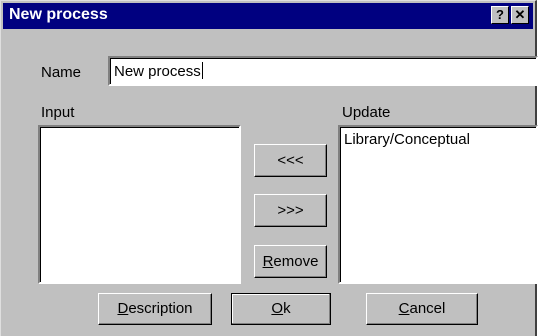 The width and height of the screenshot is (547, 336). What do you see at coordinates (202, 70) in the screenshot?
I see `text-caret` at bounding box center [202, 70].